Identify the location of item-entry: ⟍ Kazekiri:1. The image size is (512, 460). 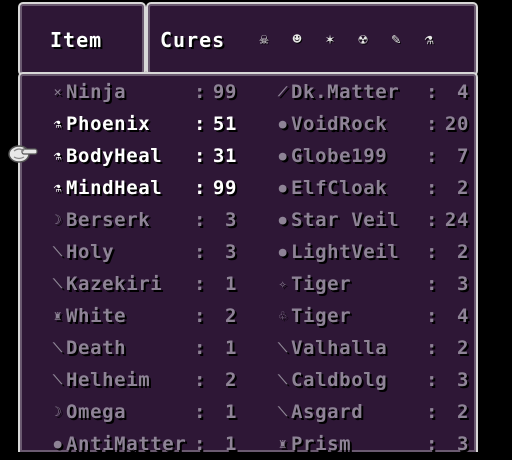
(162, 284).